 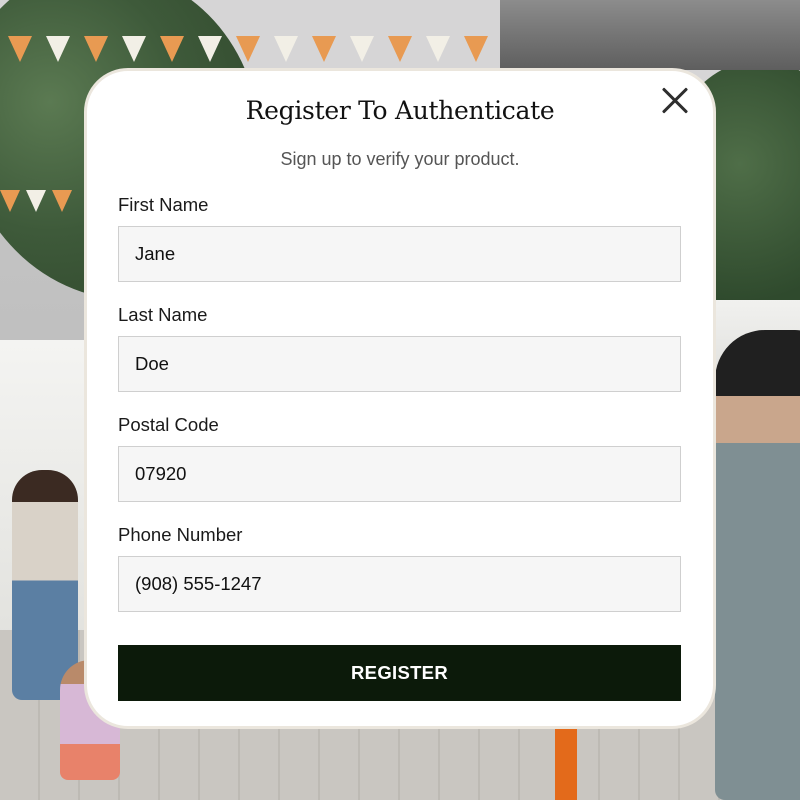 What do you see at coordinates (399, 364) in the screenshot?
I see `last-name-field` at bounding box center [399, 364].